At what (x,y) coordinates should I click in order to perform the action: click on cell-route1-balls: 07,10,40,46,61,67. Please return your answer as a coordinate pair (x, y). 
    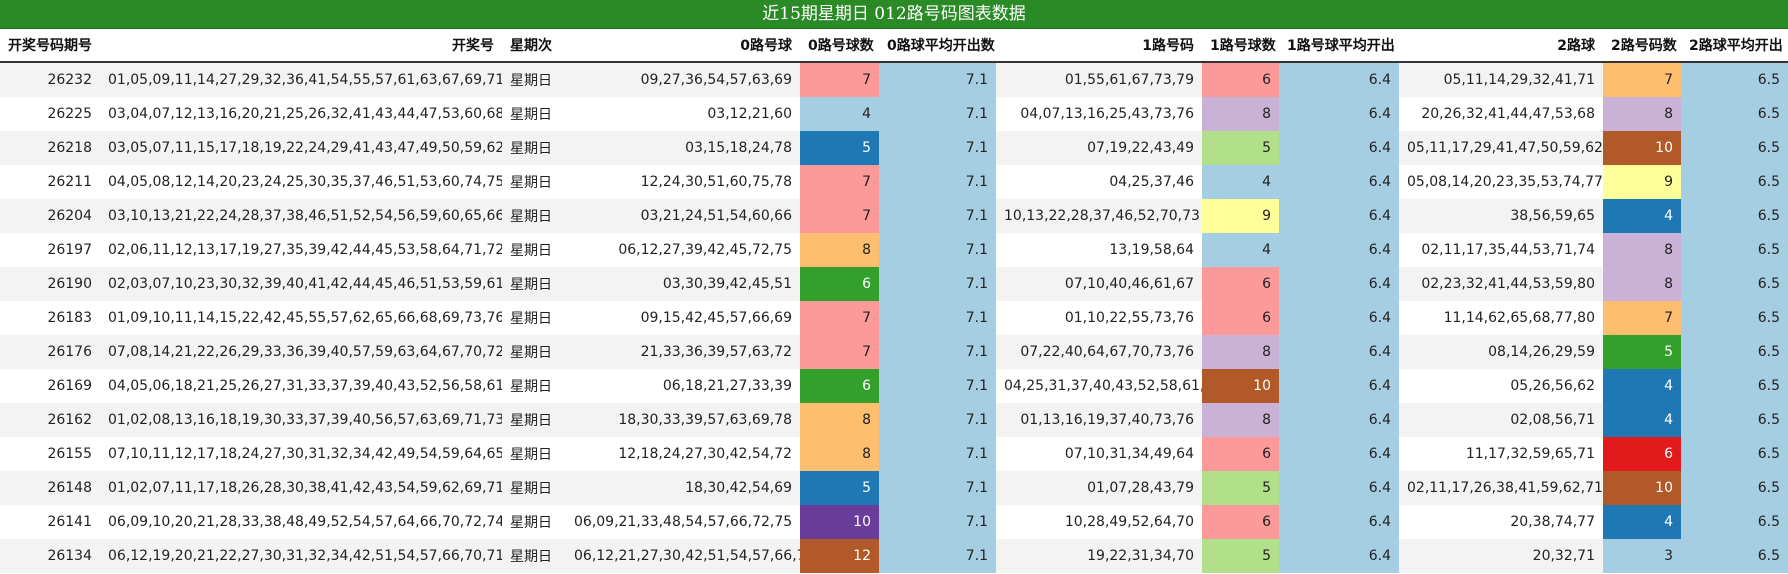
    Looking at the image, I should click on (1099, 284).